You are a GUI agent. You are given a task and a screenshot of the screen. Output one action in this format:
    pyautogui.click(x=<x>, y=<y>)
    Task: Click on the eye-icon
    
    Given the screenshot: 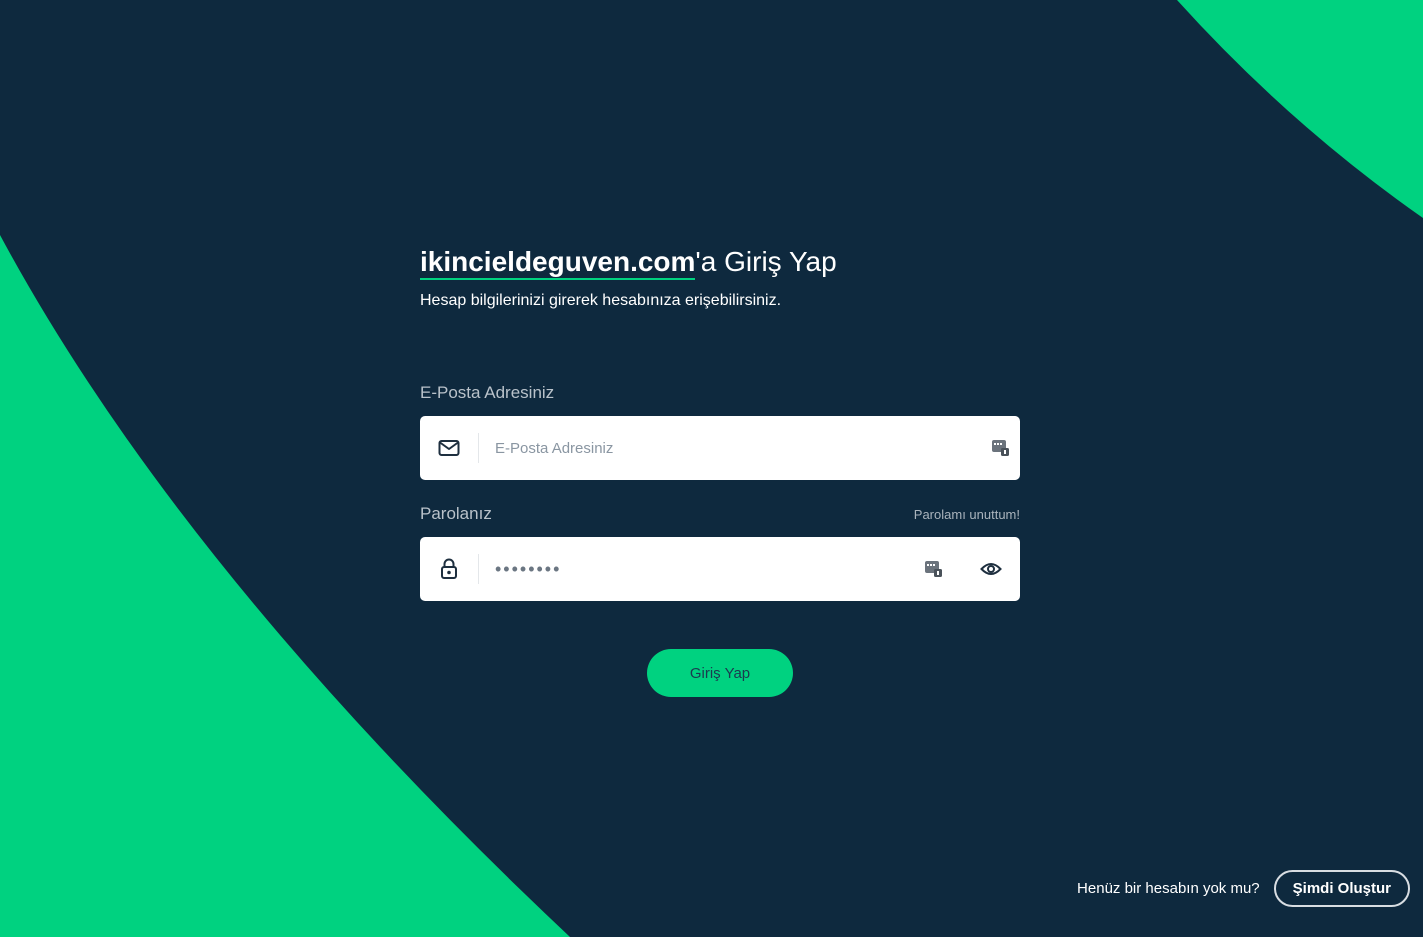 What is the action you would take?
    pyautogui.click(x=991, y=569)
    